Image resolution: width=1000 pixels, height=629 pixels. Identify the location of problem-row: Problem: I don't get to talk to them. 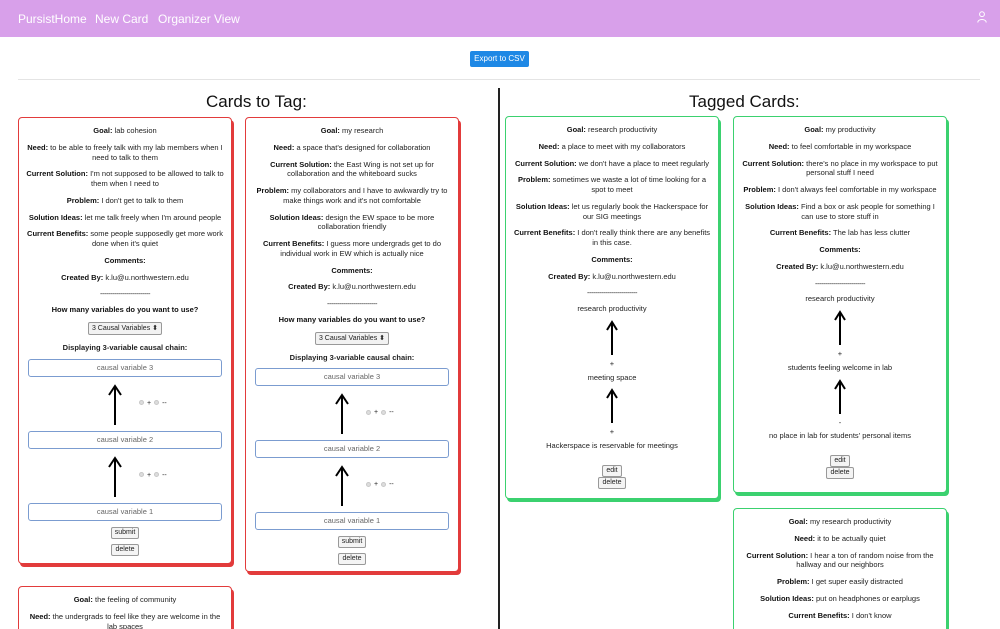
(125, 200).